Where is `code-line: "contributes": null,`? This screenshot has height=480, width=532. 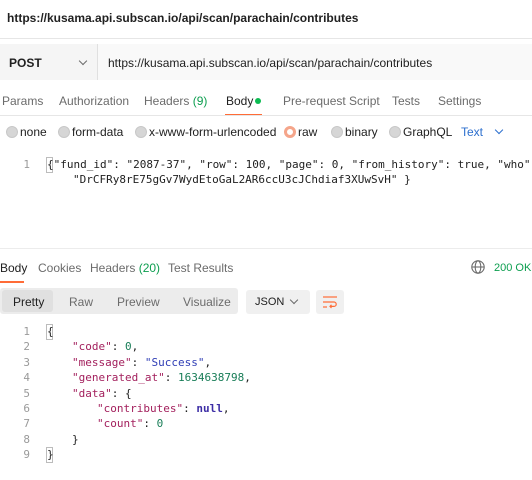
code-line: "contributes": null, is located at coordinates (163, 408).